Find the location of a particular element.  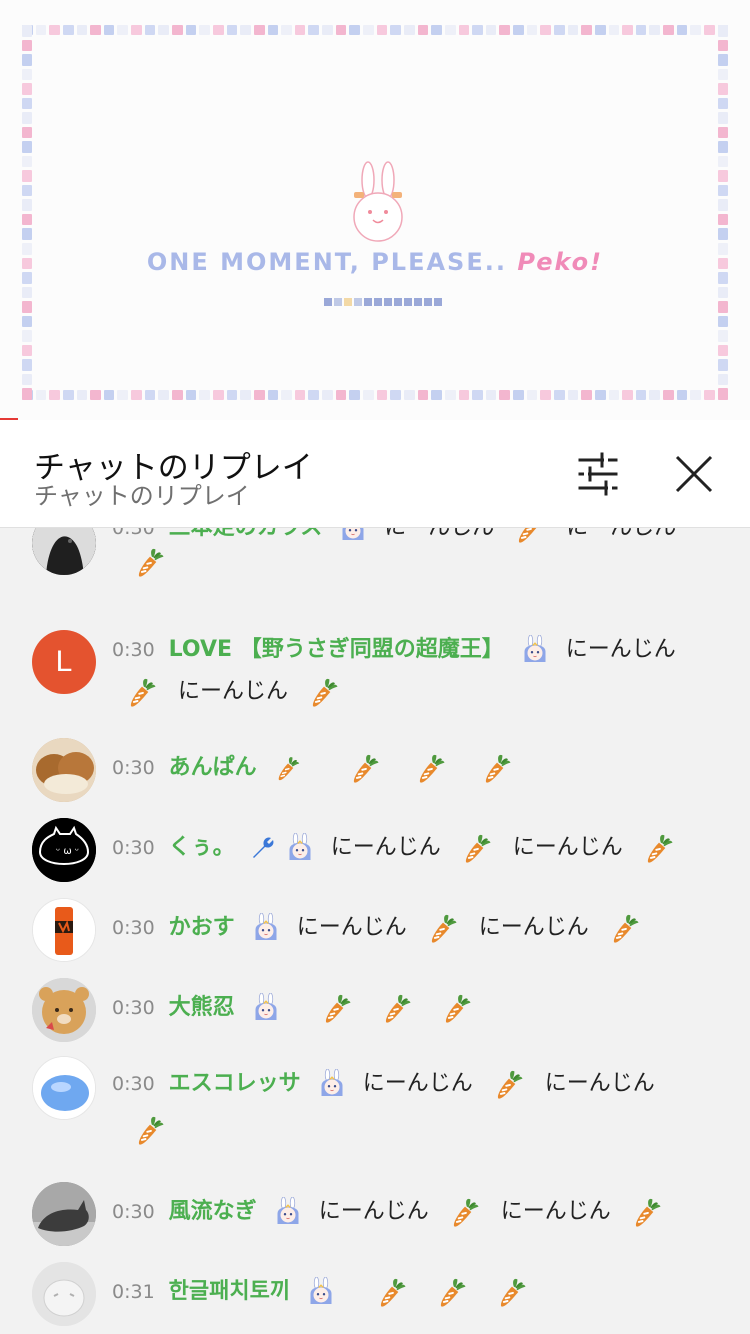

loading-indicator is located at coordinates (383, 302).